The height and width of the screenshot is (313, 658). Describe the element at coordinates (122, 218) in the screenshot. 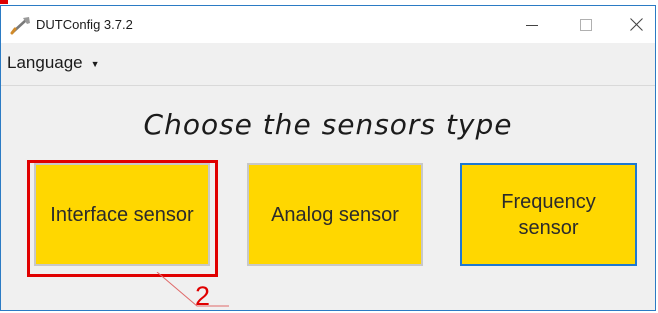

I see `highlight-annotation-box` at that location.